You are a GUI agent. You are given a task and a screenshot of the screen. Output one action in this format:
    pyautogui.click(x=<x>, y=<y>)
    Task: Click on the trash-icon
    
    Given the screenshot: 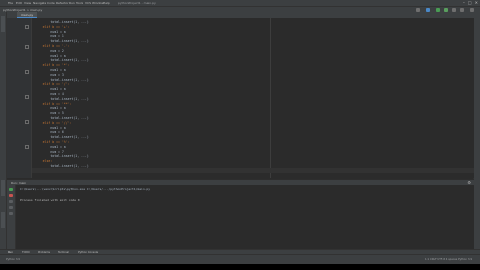 What is the action you would take?
    pyautogui.click(x=11, y=213)
    